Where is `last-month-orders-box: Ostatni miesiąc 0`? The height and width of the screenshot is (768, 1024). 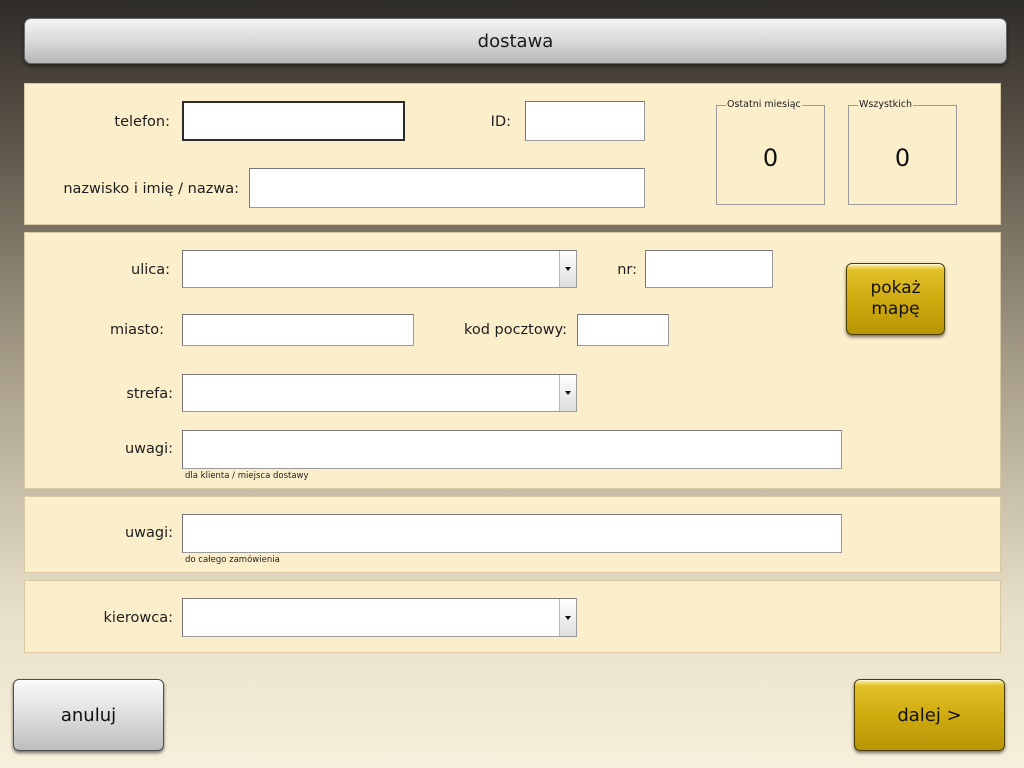
last-month-orders-box: Ostatni miesiąc 0 is located at coordinates (770, 152).